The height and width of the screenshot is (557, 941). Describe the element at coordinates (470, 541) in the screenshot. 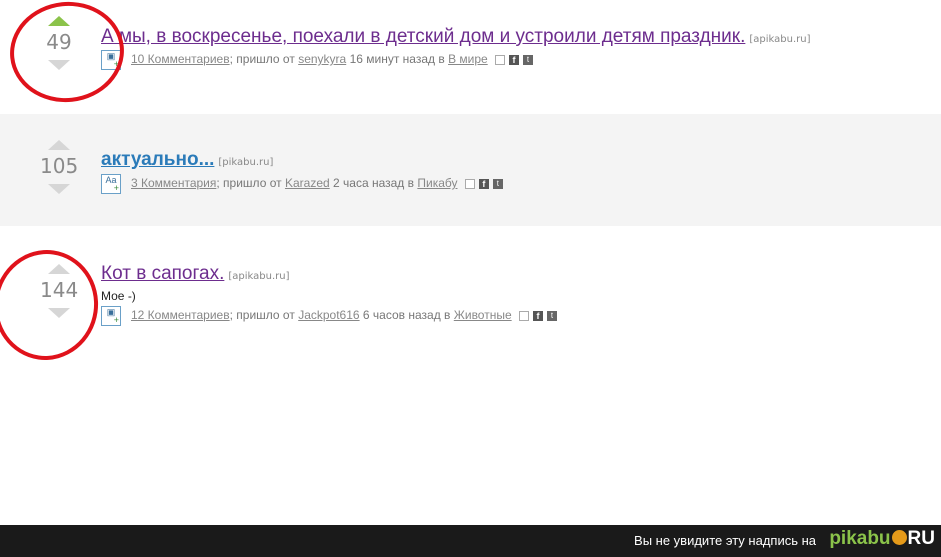

I see `footer-bar: Вы не увидите эту надпись на pikabu RU` at that location.